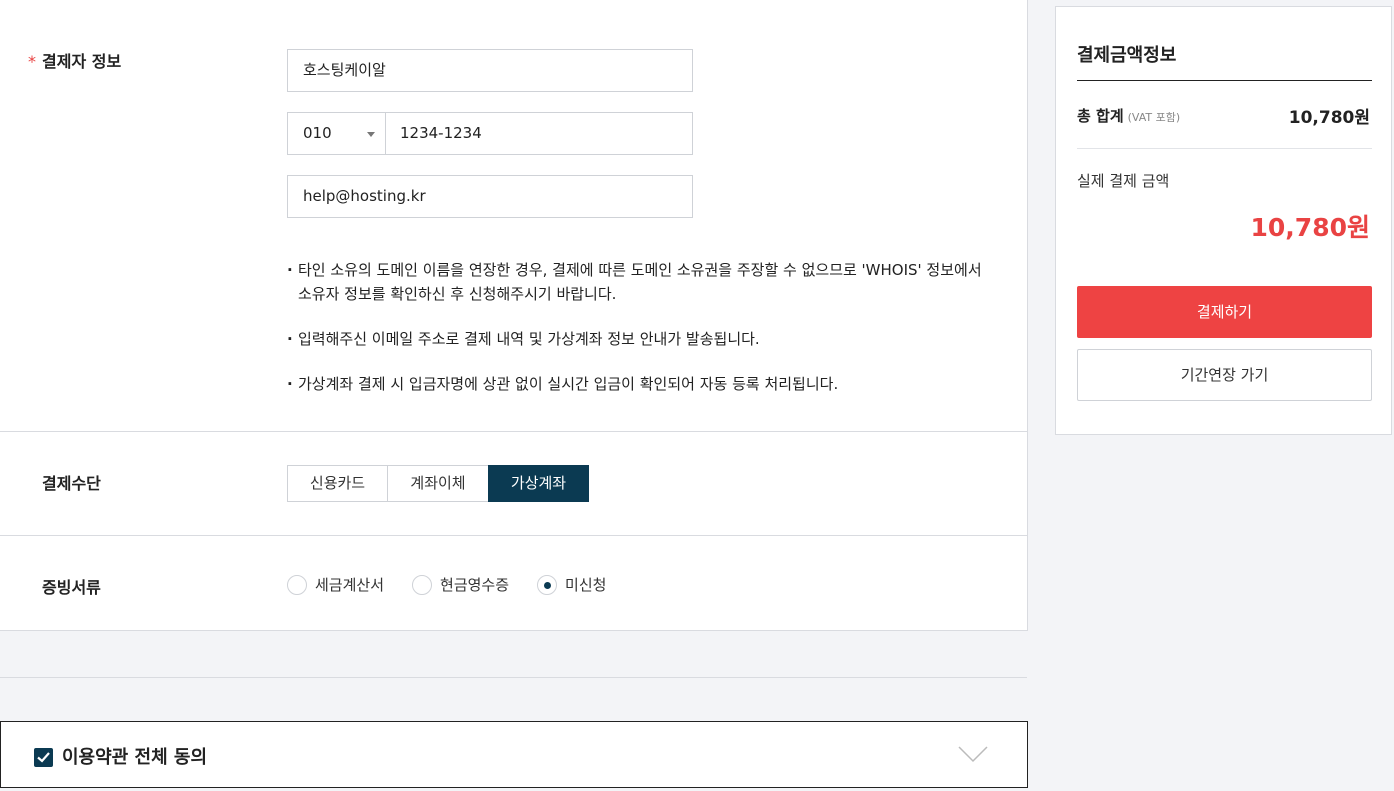  What do you see at coordinates (513, 677) in the screenshot?
I see `section-divider` at bounding box center [513, 677].